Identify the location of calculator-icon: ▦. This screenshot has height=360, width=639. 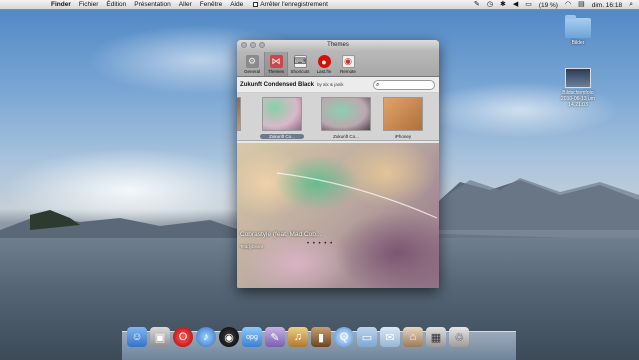
(436, 337).